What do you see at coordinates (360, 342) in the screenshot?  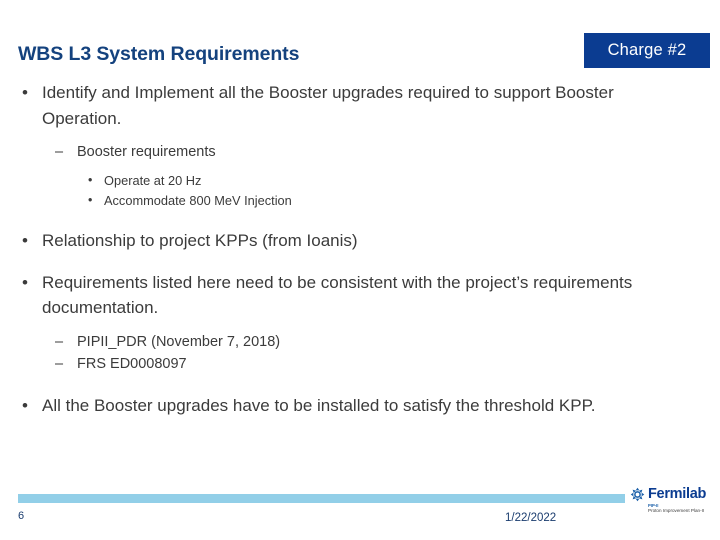 I see `list-item: – PIPII_PDR (November 7, 2018)` at bounding box center [360, 342].